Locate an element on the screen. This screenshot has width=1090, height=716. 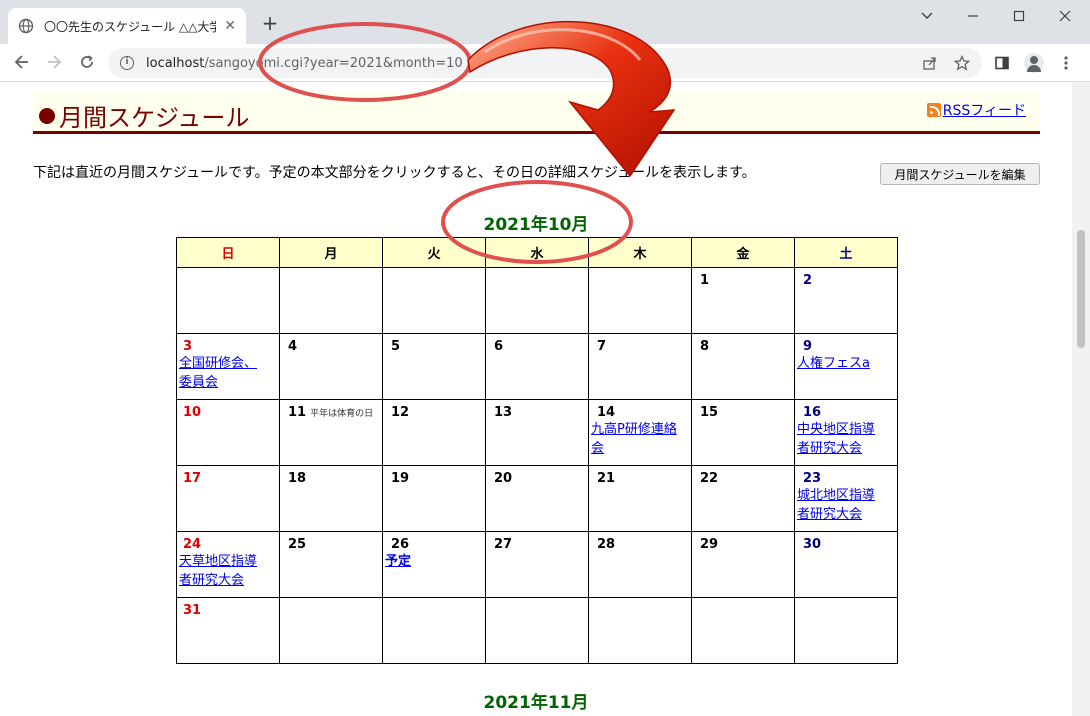
maximize-icon is located at coordinates (1019, 16).